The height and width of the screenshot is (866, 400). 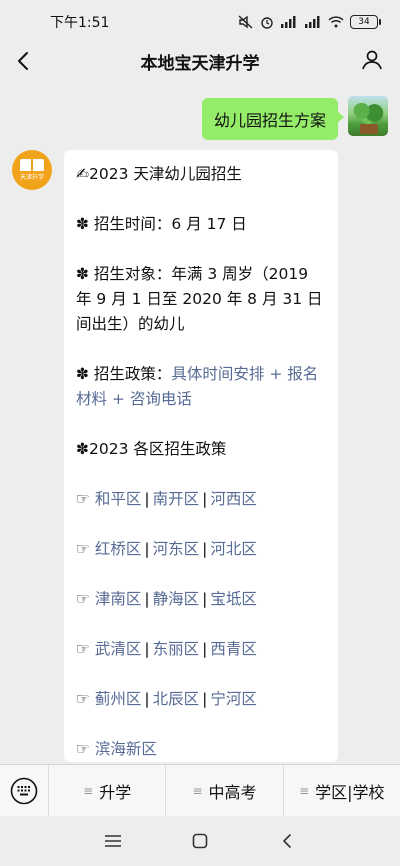 I want to click on recents-button, so click(x=113, y=841).